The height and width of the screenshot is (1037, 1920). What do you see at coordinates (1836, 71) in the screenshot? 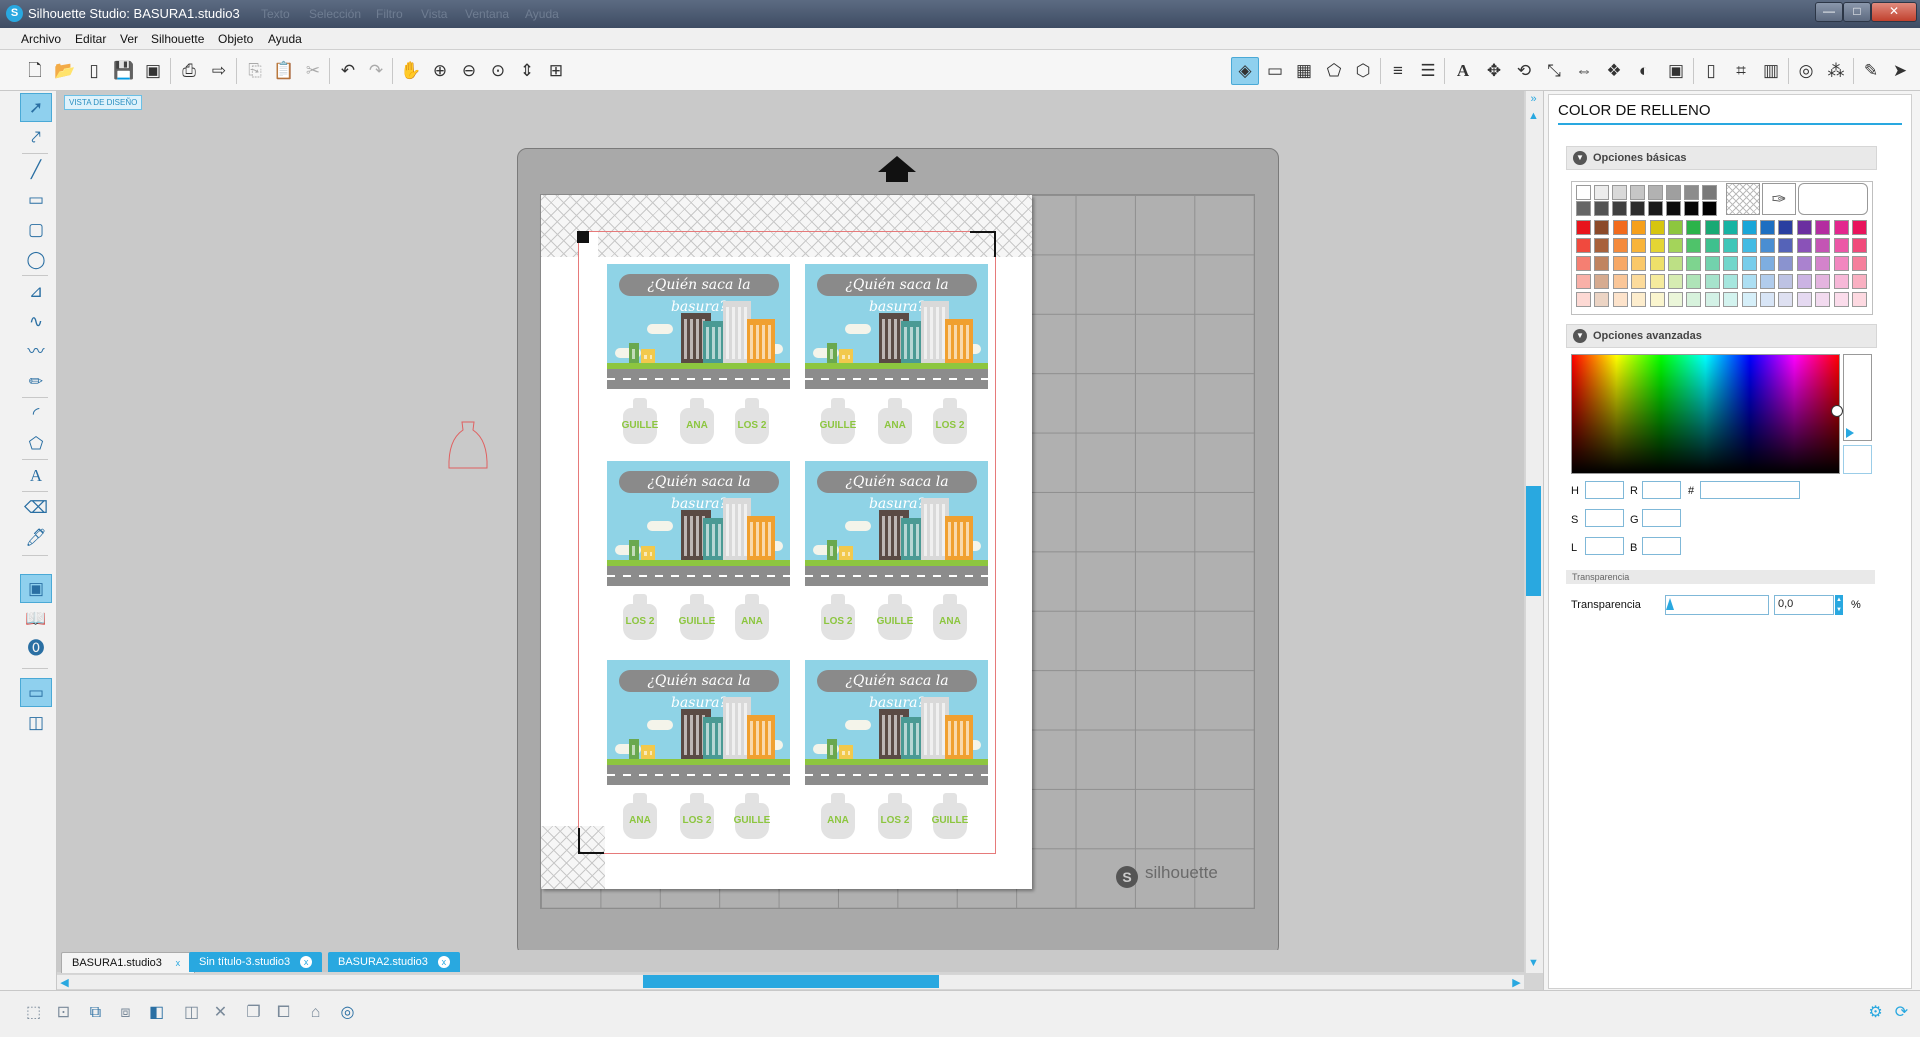
I see `cut-settings-icon: ⁂` at bounding box center [1836, 71].